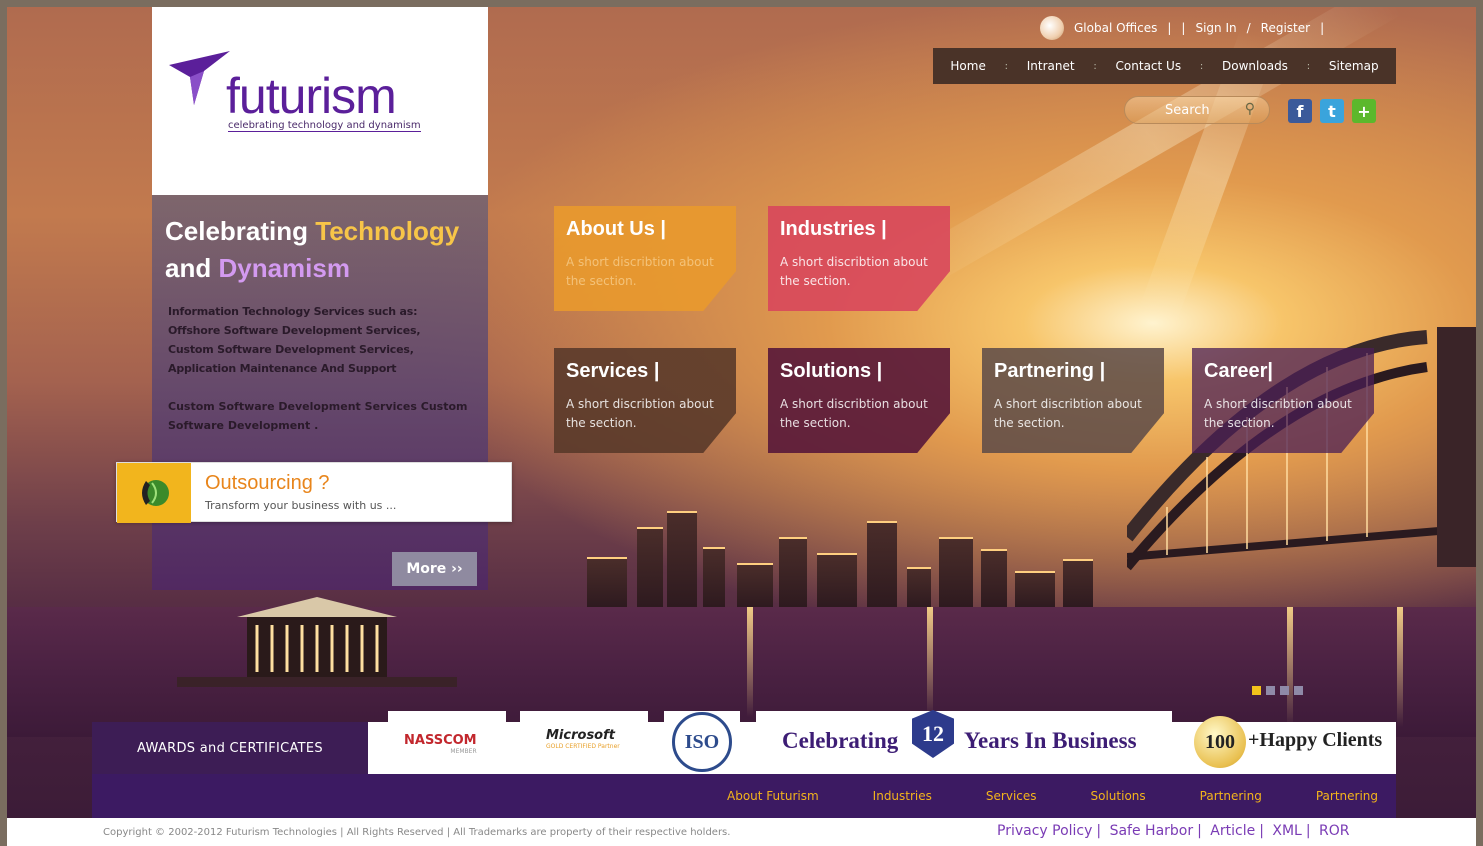  I want to click on light-beam, so click(1149, 151).